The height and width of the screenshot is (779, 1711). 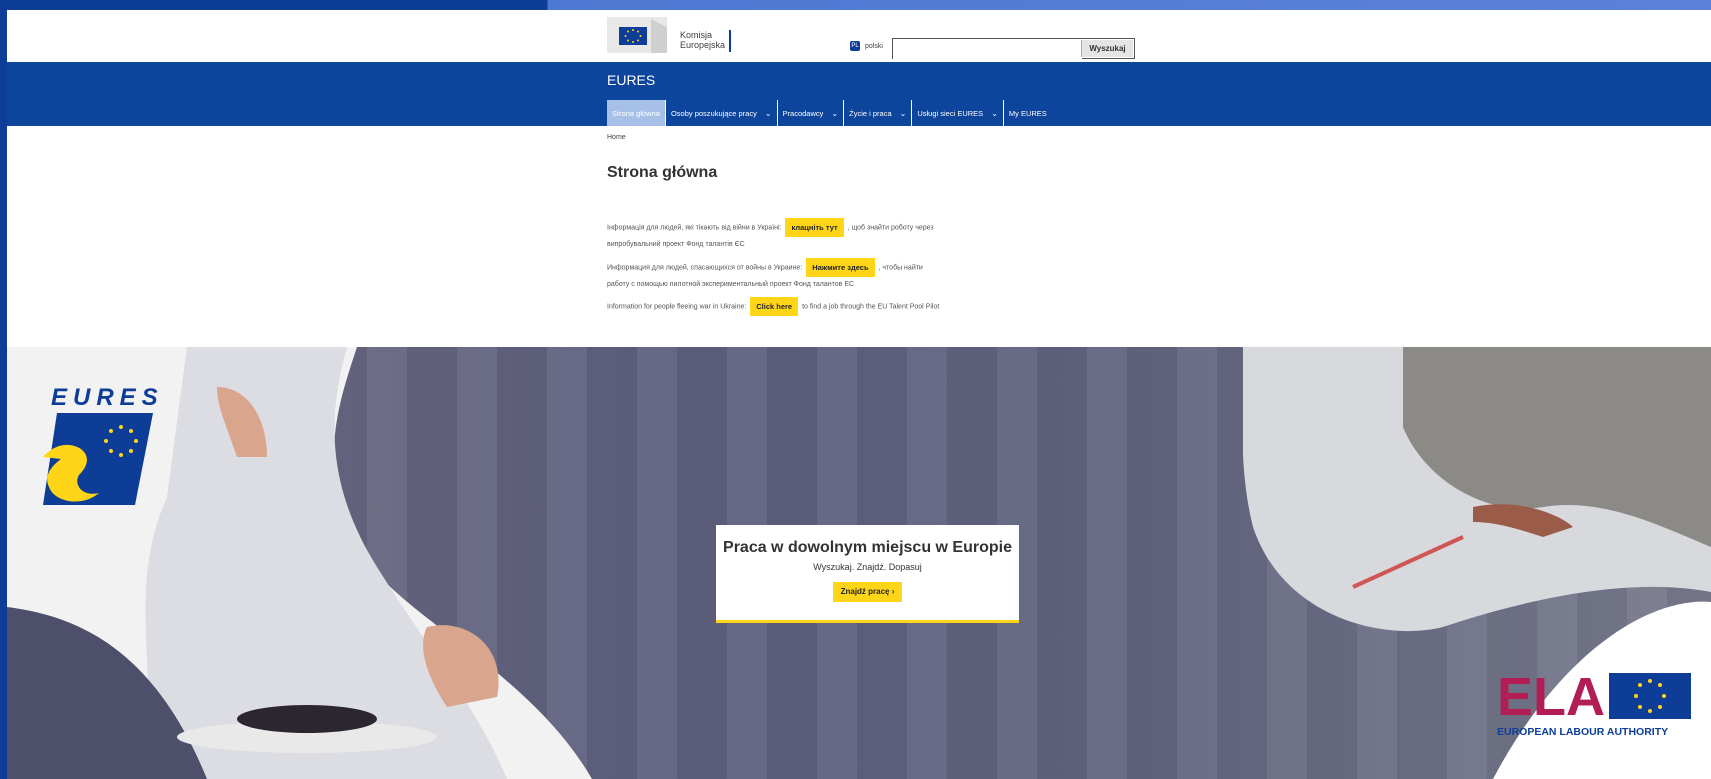 I want to click on click-here-button-ua: клацніть тут, so click(x=814, y=227).